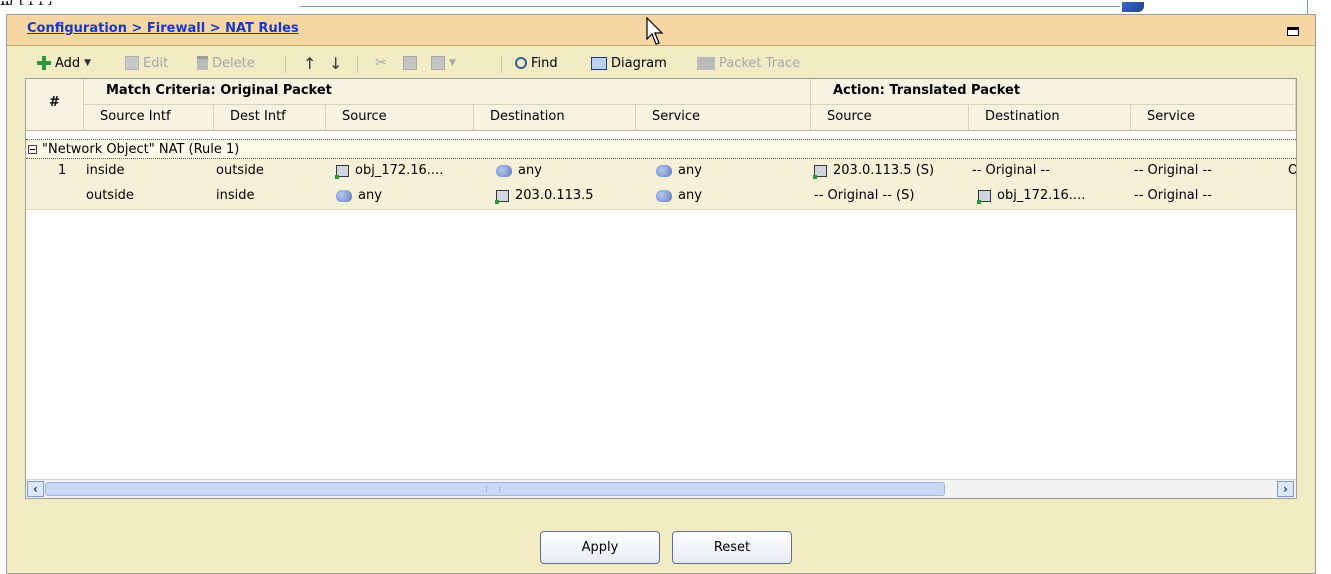 The width and height of the screenshot is (1331, 574). What do you see at coordinates (1050, 118) in the screenshot?
I see `column-header-translated-destination: Destination` at bounding box center [1050, 118].